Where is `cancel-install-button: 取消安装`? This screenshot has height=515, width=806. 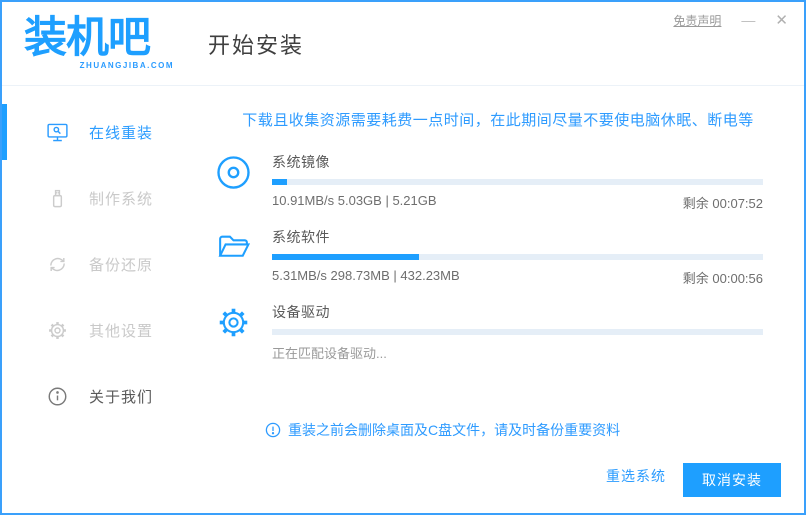 cancel-install-button: 取消安装 is located at coordinates (732, 480).